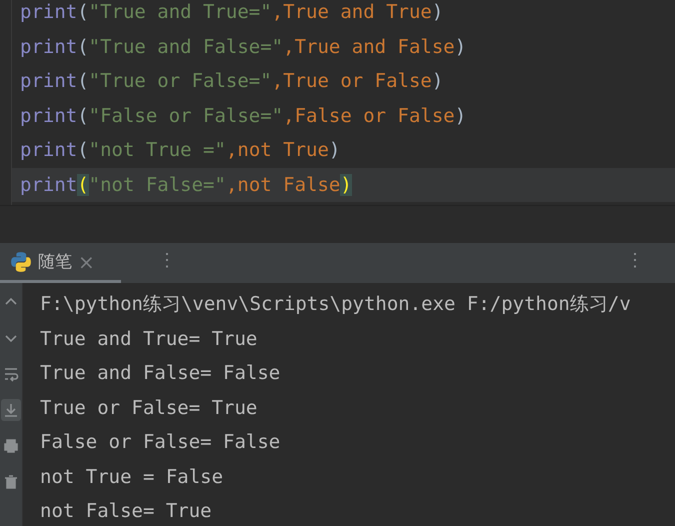 This screenshot has width=675, height=526. I want to click on string-literal: "True or False=", so click(180, 81).